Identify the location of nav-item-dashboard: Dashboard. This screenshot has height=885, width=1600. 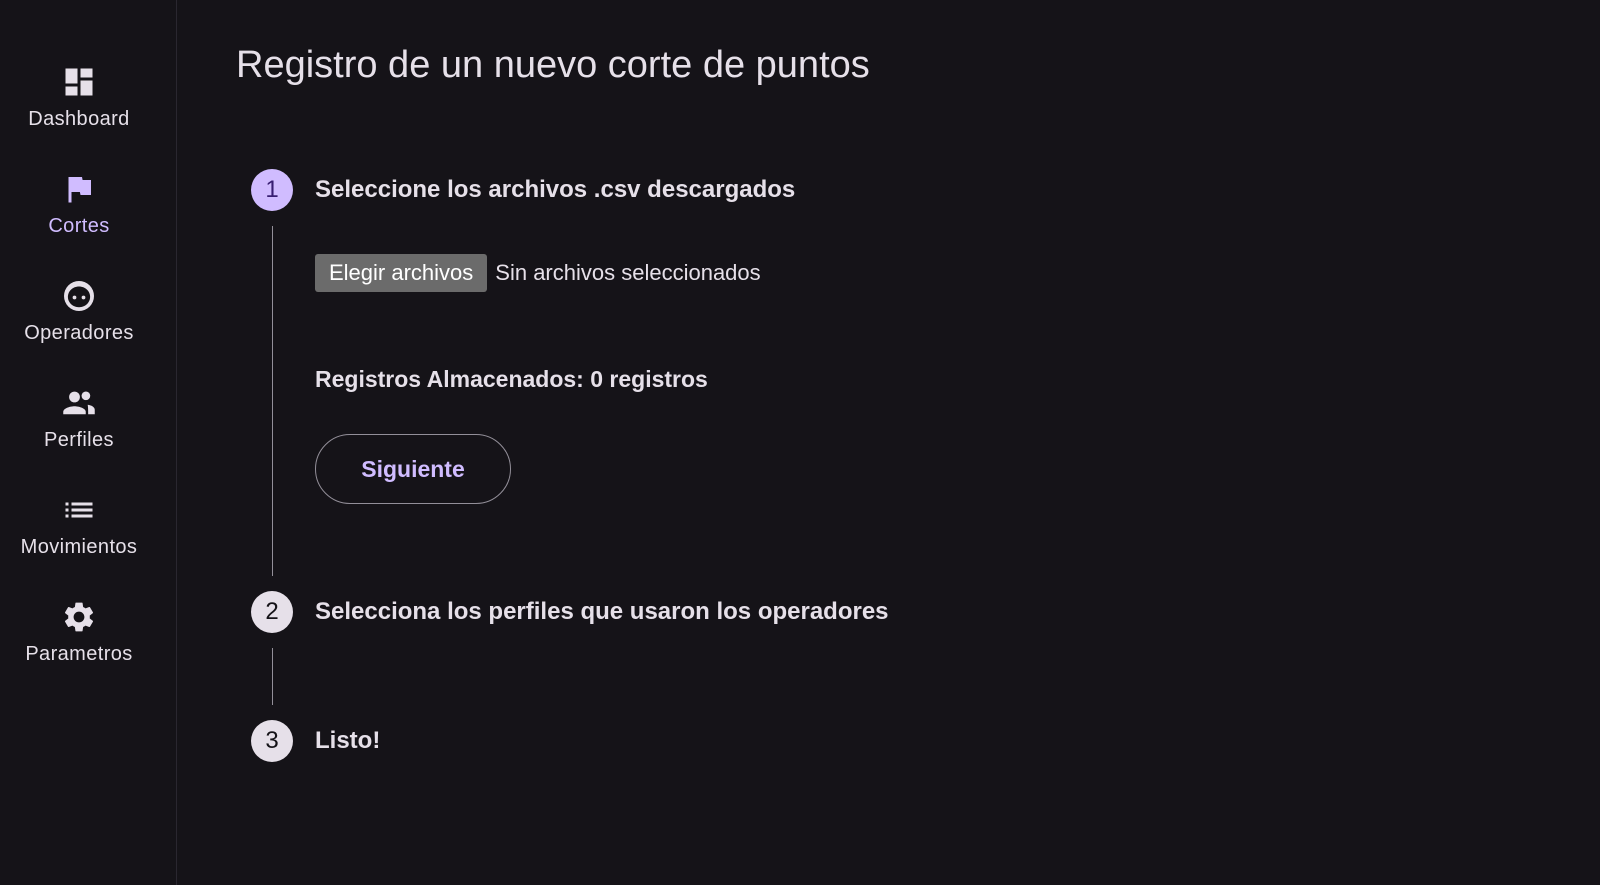
(79, 112).